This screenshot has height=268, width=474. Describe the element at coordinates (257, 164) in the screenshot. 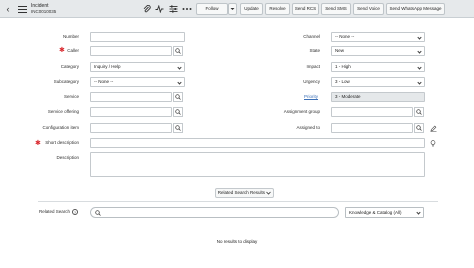

I see `description-textarea` at that location.